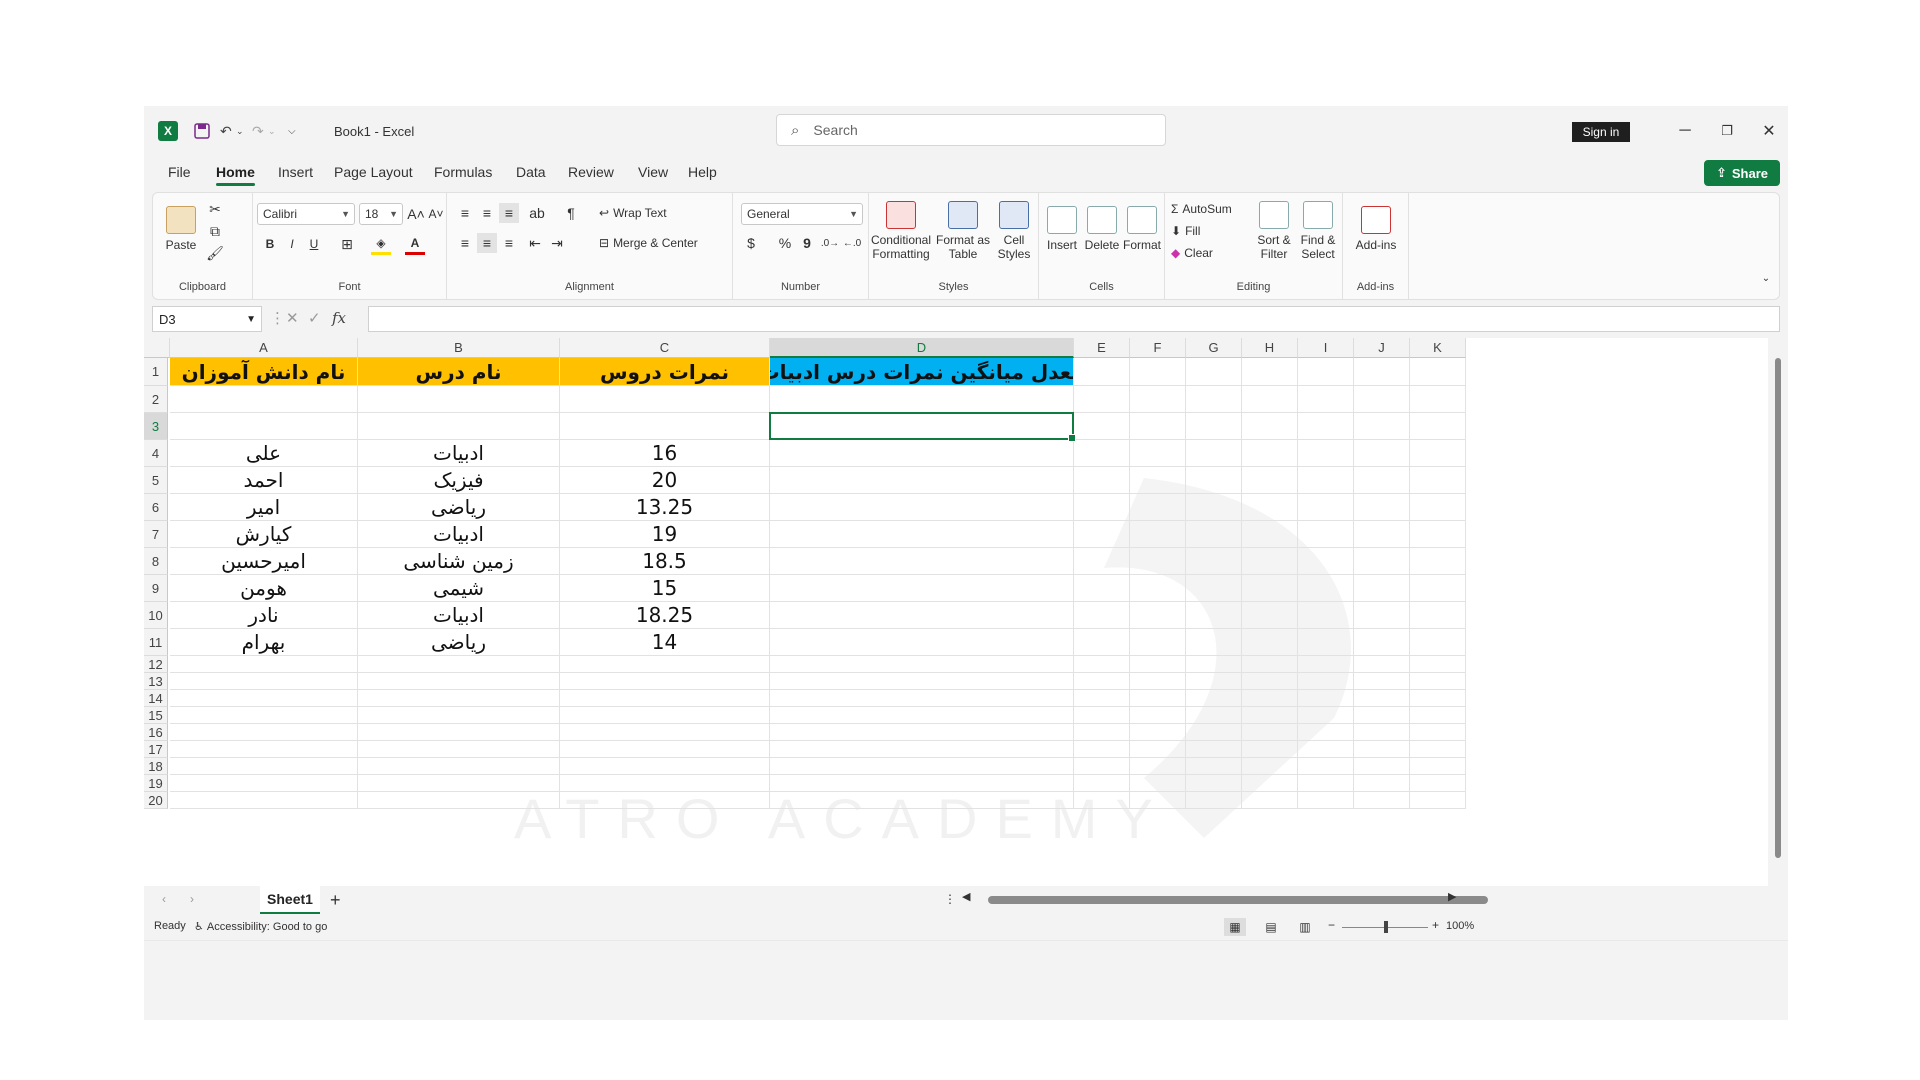 This screenshot has width=1920, height=1080. Describe the element at coordinates (465, 213) in the screenshot. I see `align-top-icon: ≡` at that location.